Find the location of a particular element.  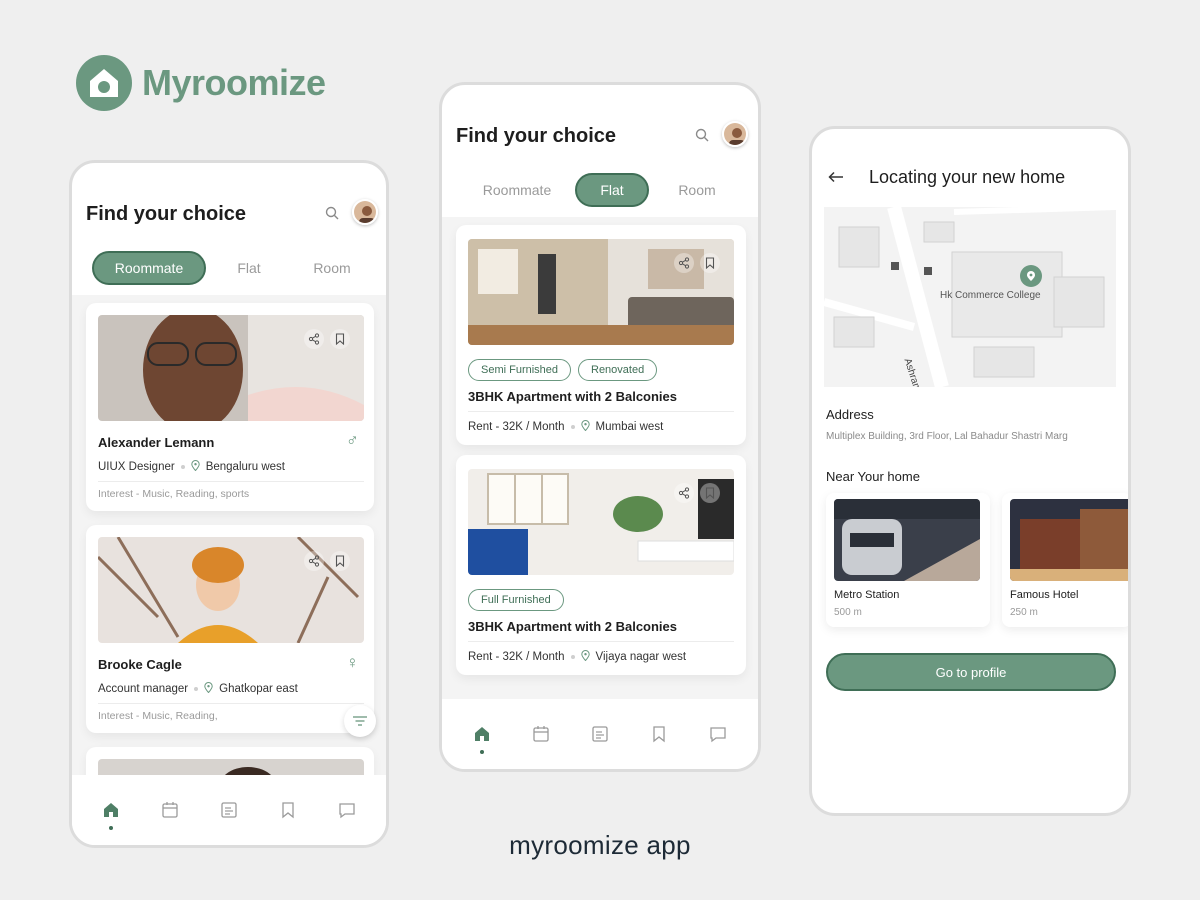

tab-bar: Roommate Flat Room is located at coordinates (232, 268).